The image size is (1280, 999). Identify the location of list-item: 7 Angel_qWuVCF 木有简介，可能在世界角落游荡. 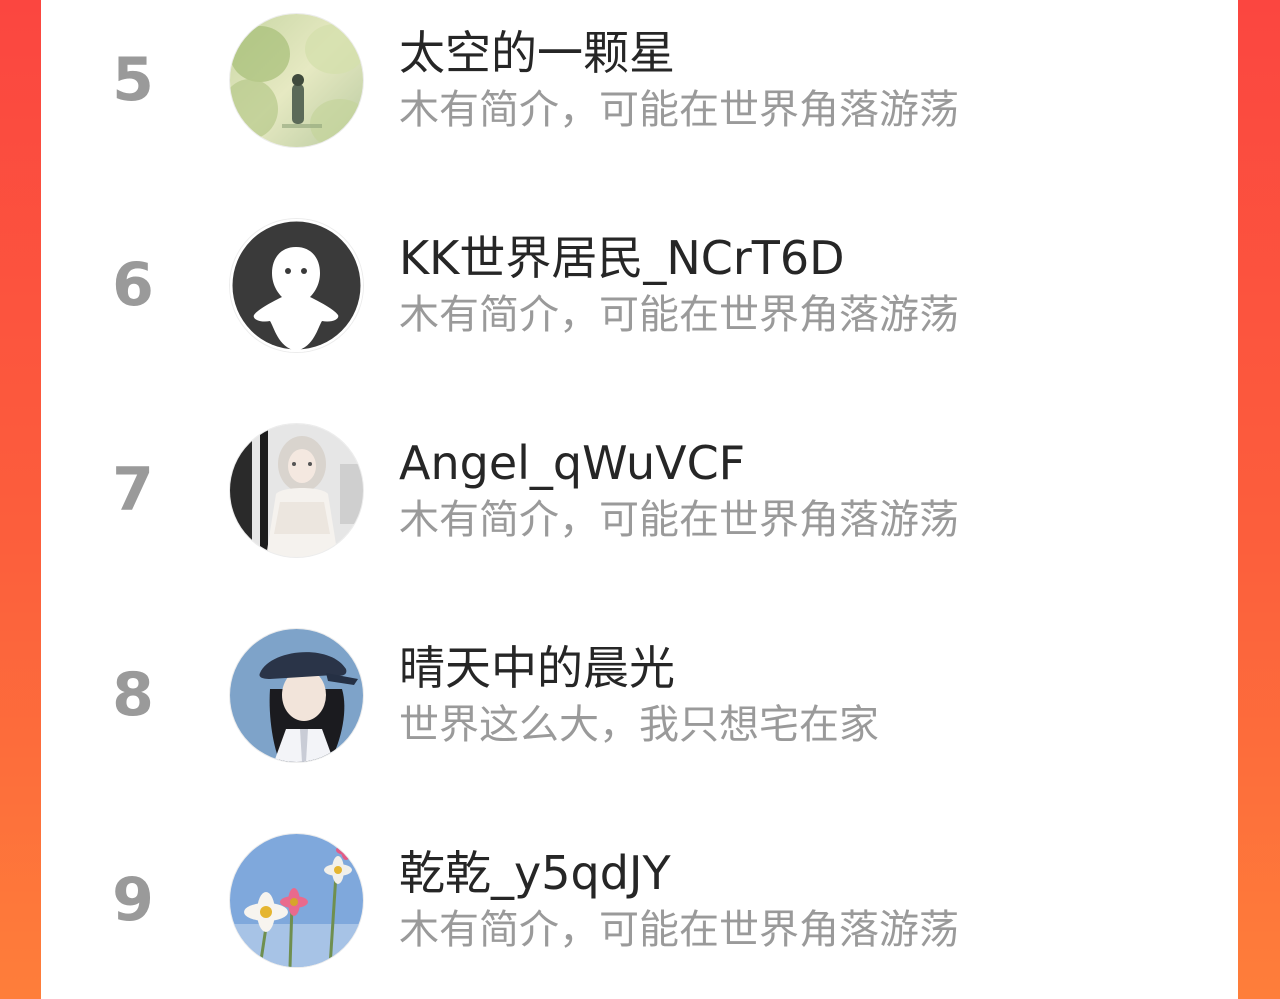
(639, 490).